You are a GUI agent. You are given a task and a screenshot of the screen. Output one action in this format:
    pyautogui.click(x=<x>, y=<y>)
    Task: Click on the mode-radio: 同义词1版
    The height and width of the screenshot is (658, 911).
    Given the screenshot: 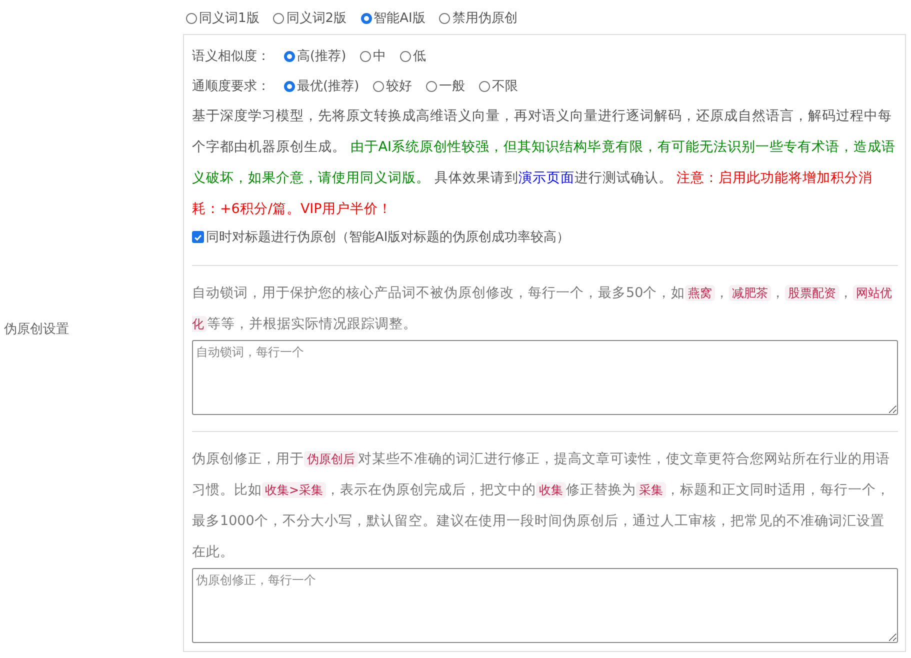 What is the action you would take?
    pyautogui.click(x=223, y=18)
    